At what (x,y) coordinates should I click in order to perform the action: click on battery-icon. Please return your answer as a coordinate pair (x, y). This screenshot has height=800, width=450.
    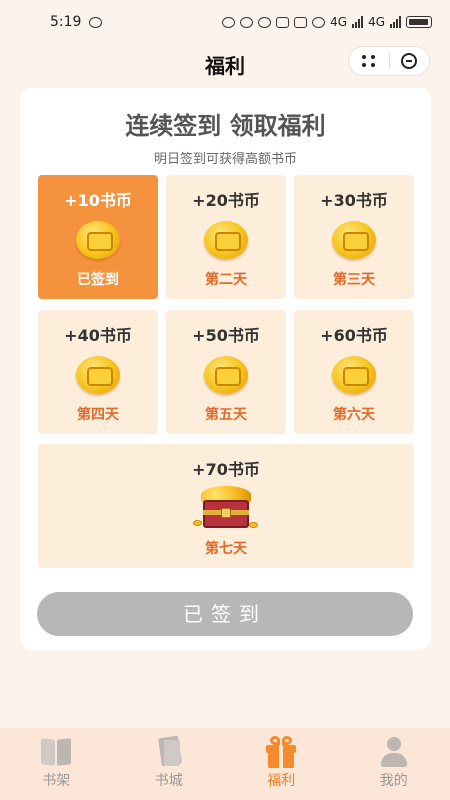
    Looking at the image, I should click on (419, 22).